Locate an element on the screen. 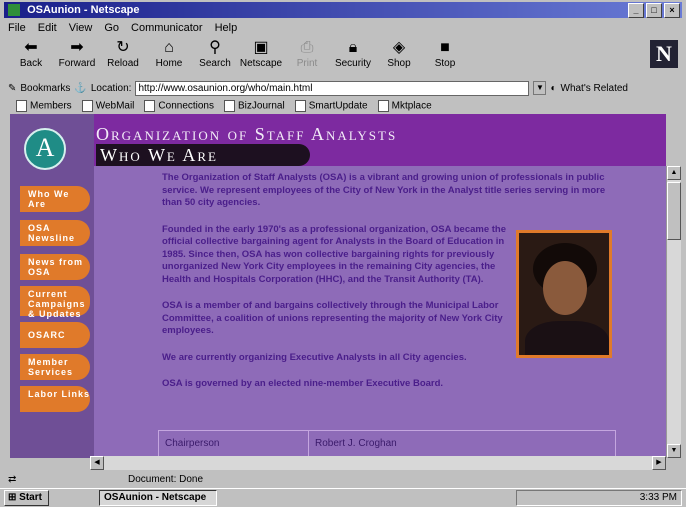  minimize-button: _ is located at coordinates (636, 10).